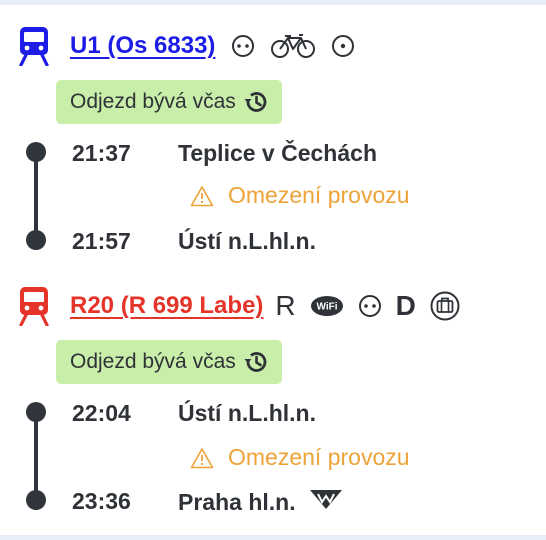  I want to click on train-name-link: U1 (Os 6833), so click(142, 46).